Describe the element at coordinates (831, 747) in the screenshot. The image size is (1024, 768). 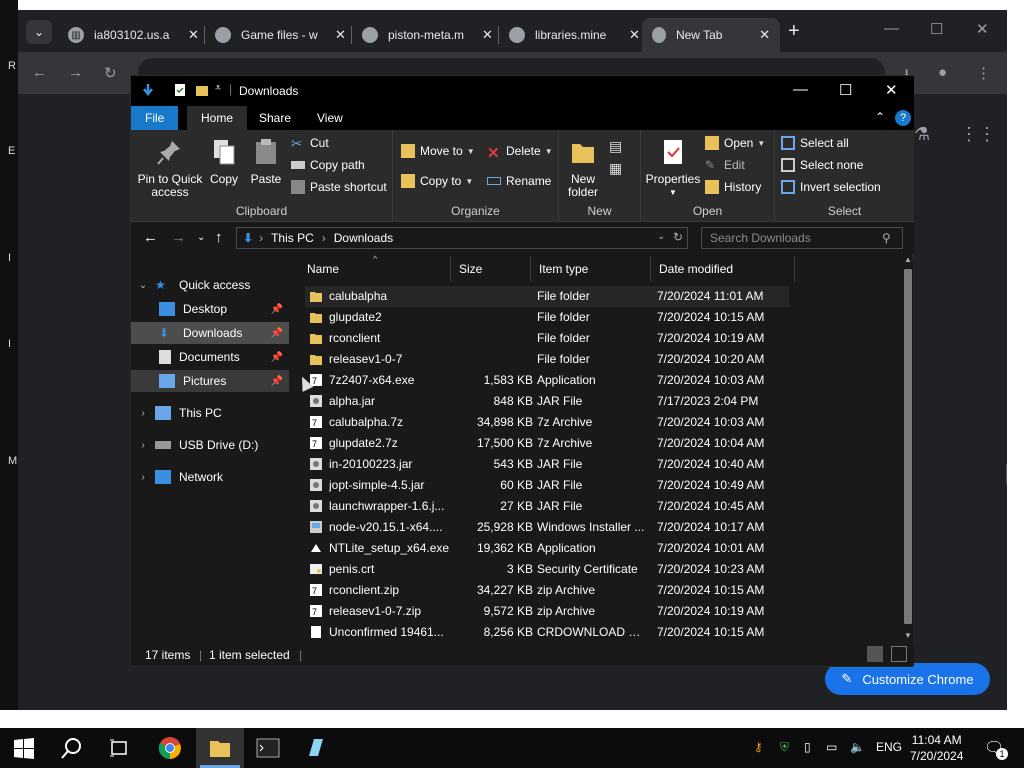
I see `network-icon: ▭` at that location.